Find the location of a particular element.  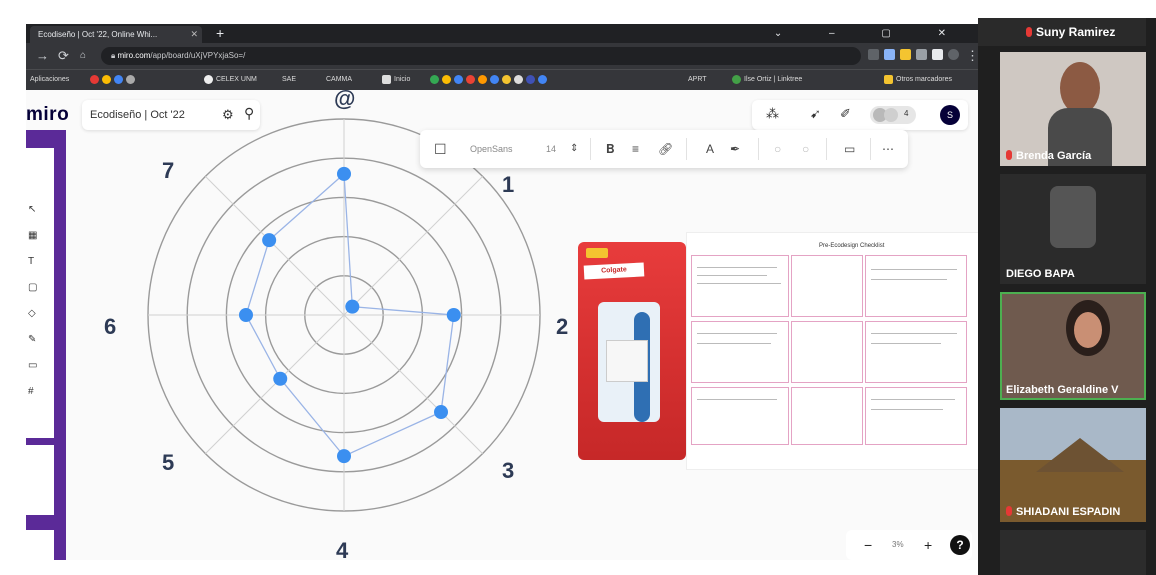

bookmark-linktree: Ilse Ortiz | Linktree is located at coordinates (767, 80).